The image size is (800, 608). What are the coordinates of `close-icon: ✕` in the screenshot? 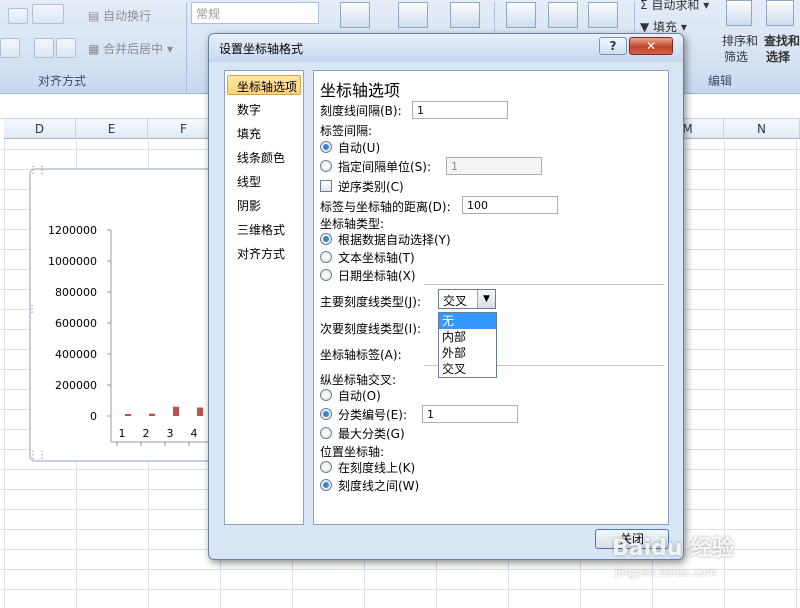 It's located at (651, 46).